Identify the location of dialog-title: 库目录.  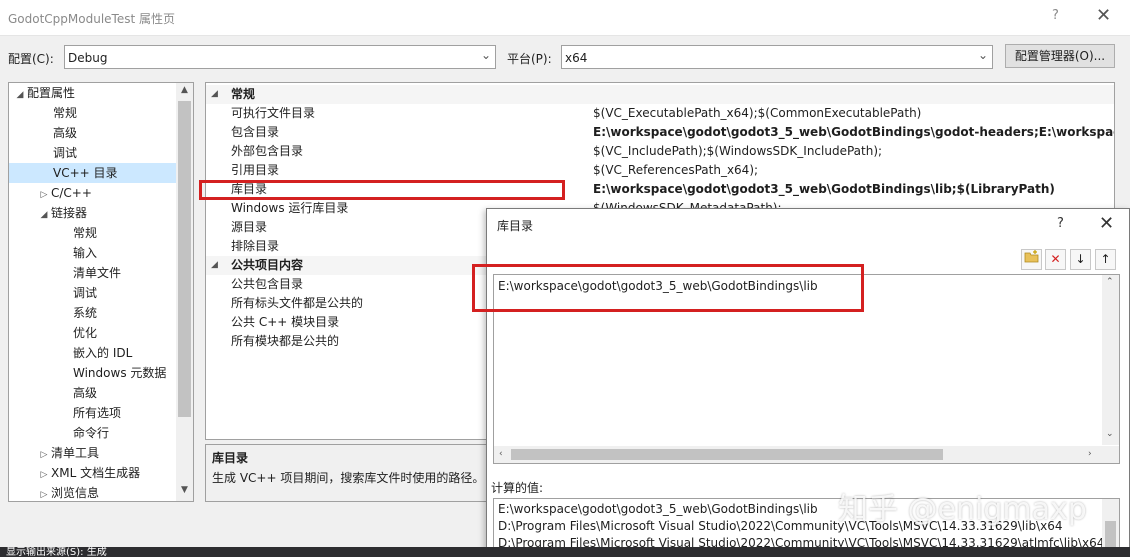
(515, 226).